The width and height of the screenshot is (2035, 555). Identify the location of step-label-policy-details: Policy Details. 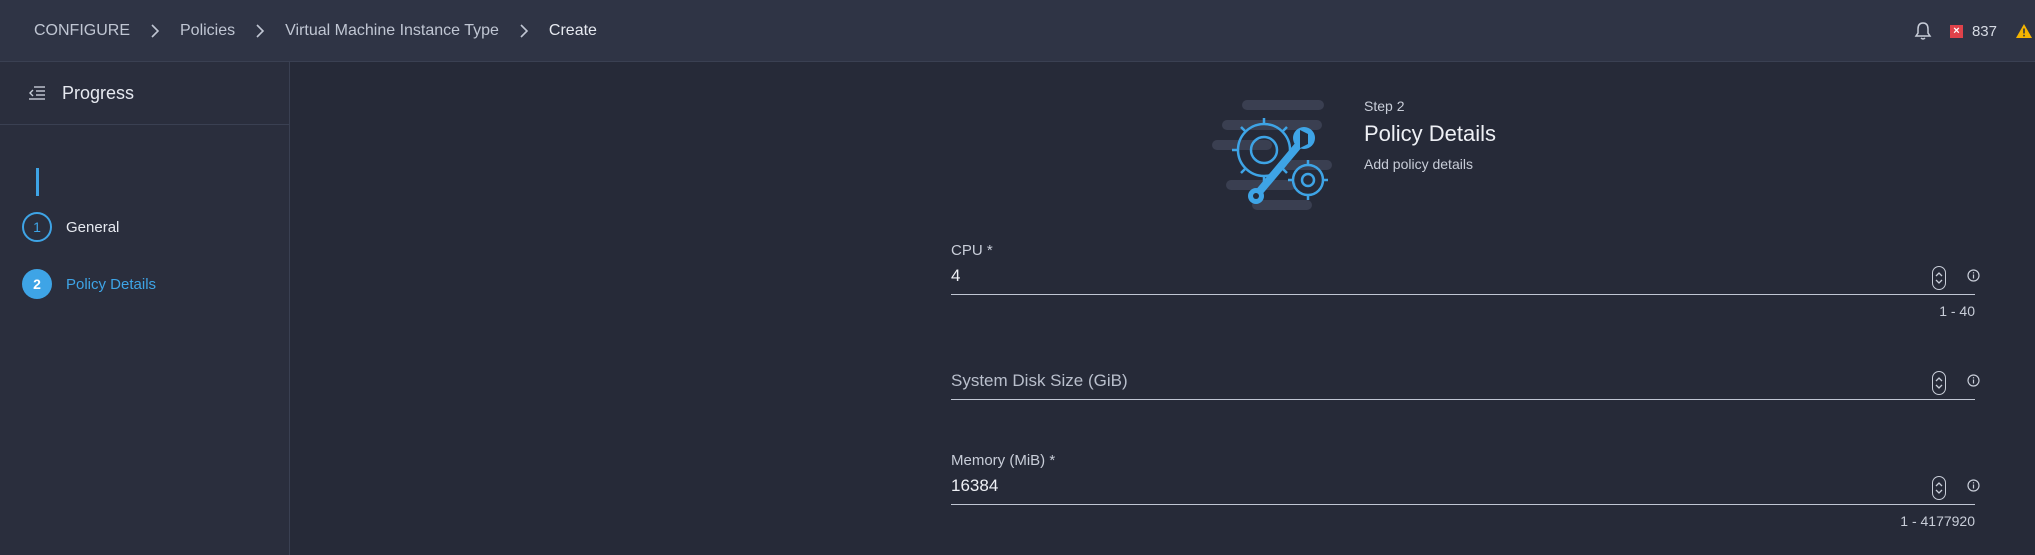
(111, 284).